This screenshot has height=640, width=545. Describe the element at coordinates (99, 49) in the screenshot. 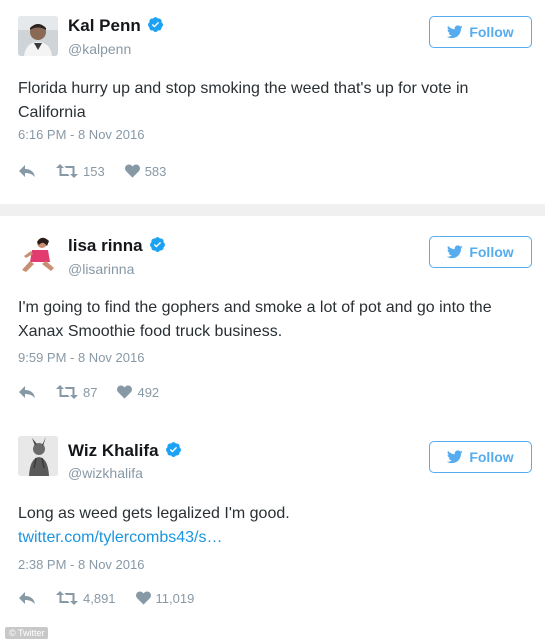

I see `handle: @kalpenn` at that location.